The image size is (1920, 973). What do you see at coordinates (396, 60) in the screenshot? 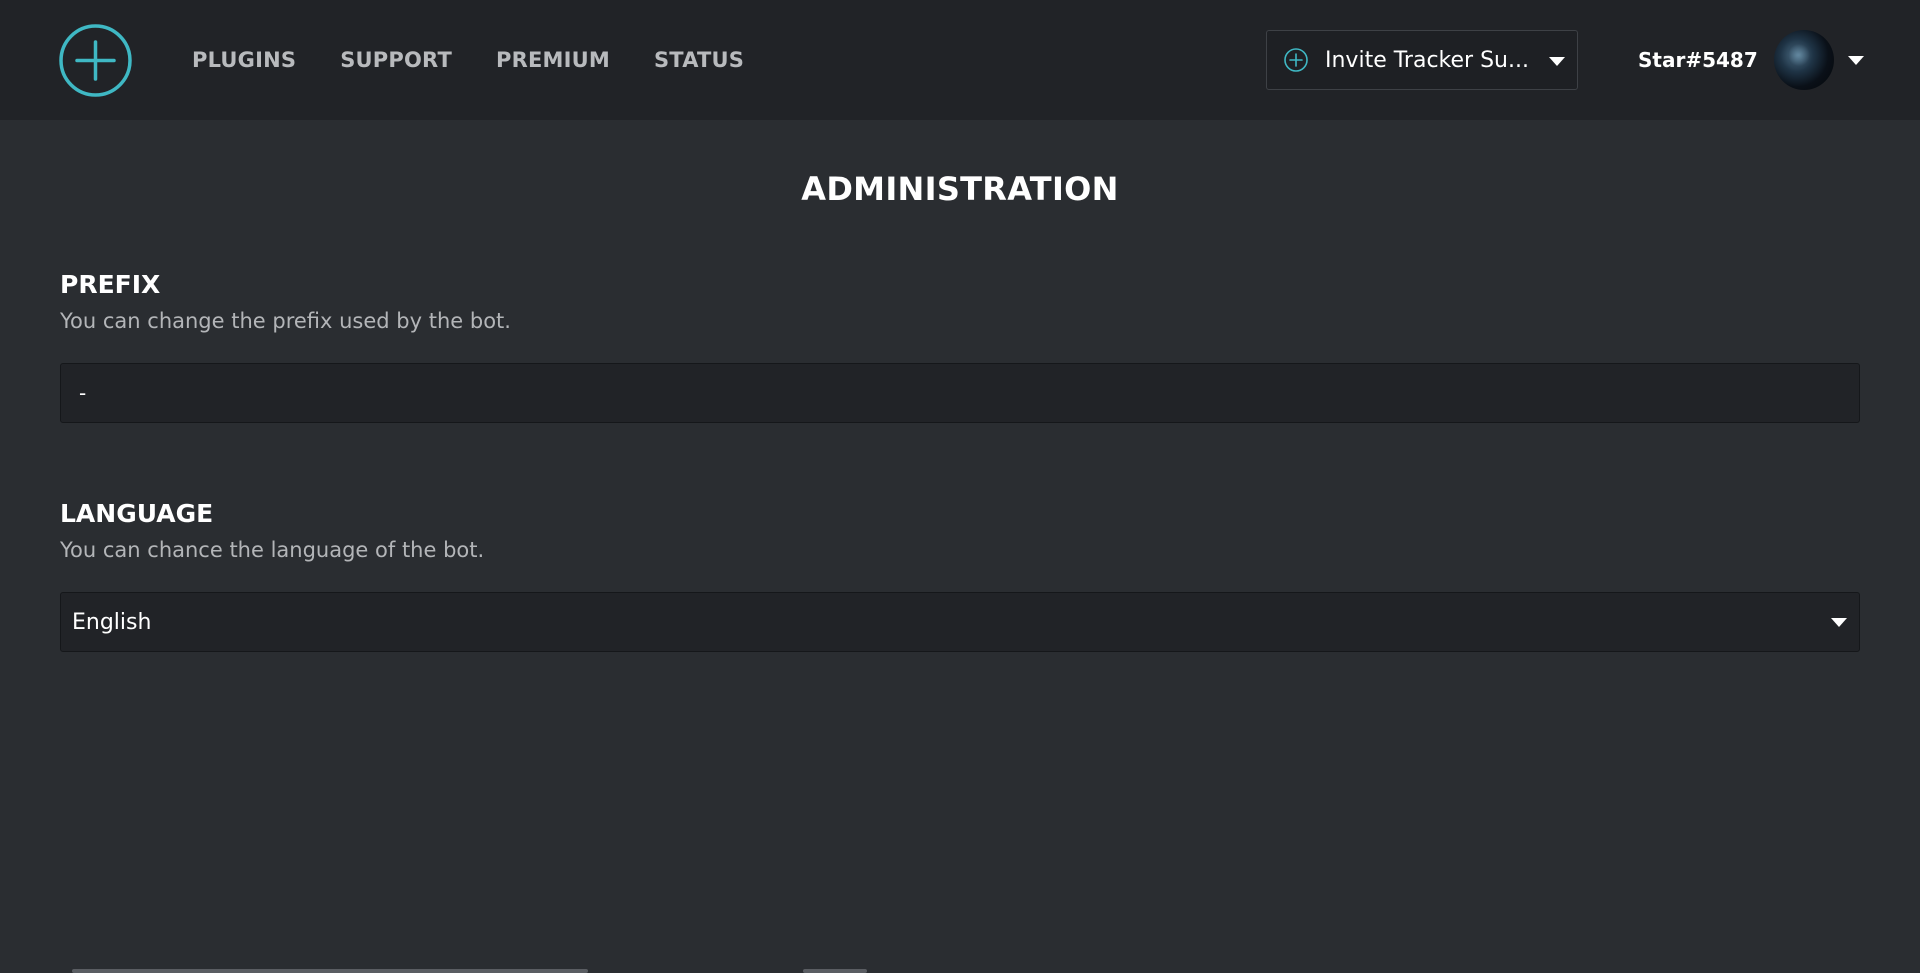
I see `nav-support: SUPPORT` at bounding box center [396, 60].